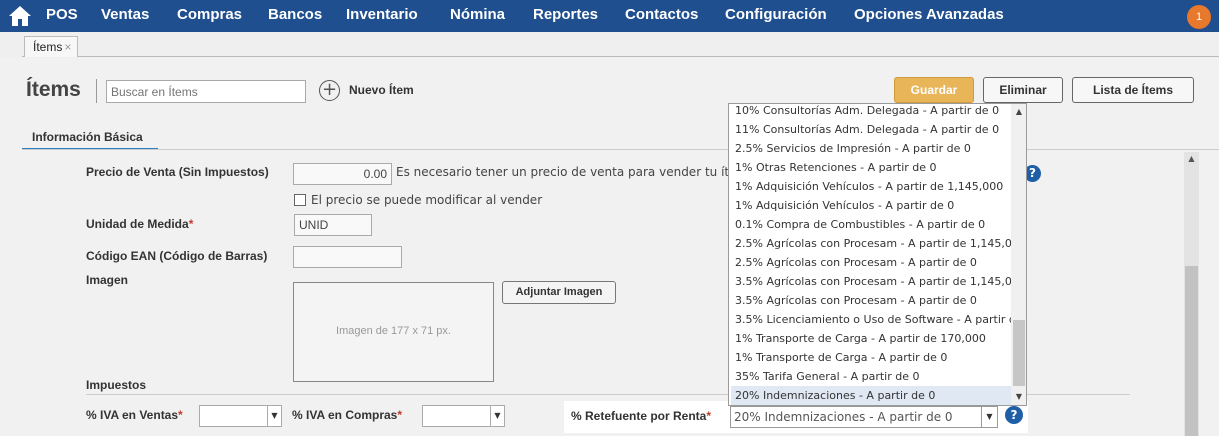 This screenshot has width=1219, height=436. Describe the element at coordinates (463, 416) in the screenshot. I see `iva-purchases-select: ▼` at that location.